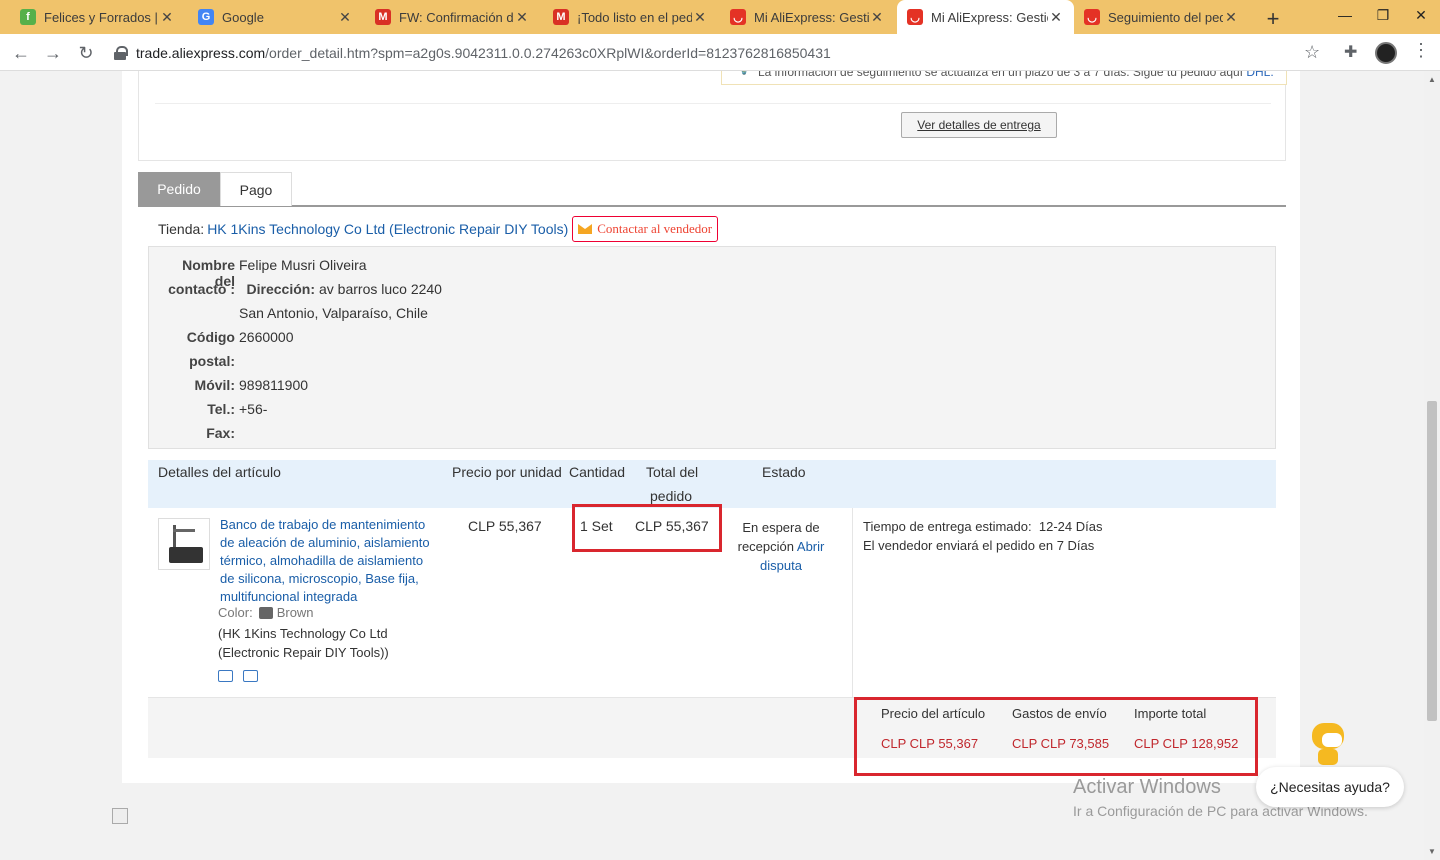  I want to click on contact-seller-button: Contactar al vendedor, so click(645, 229).